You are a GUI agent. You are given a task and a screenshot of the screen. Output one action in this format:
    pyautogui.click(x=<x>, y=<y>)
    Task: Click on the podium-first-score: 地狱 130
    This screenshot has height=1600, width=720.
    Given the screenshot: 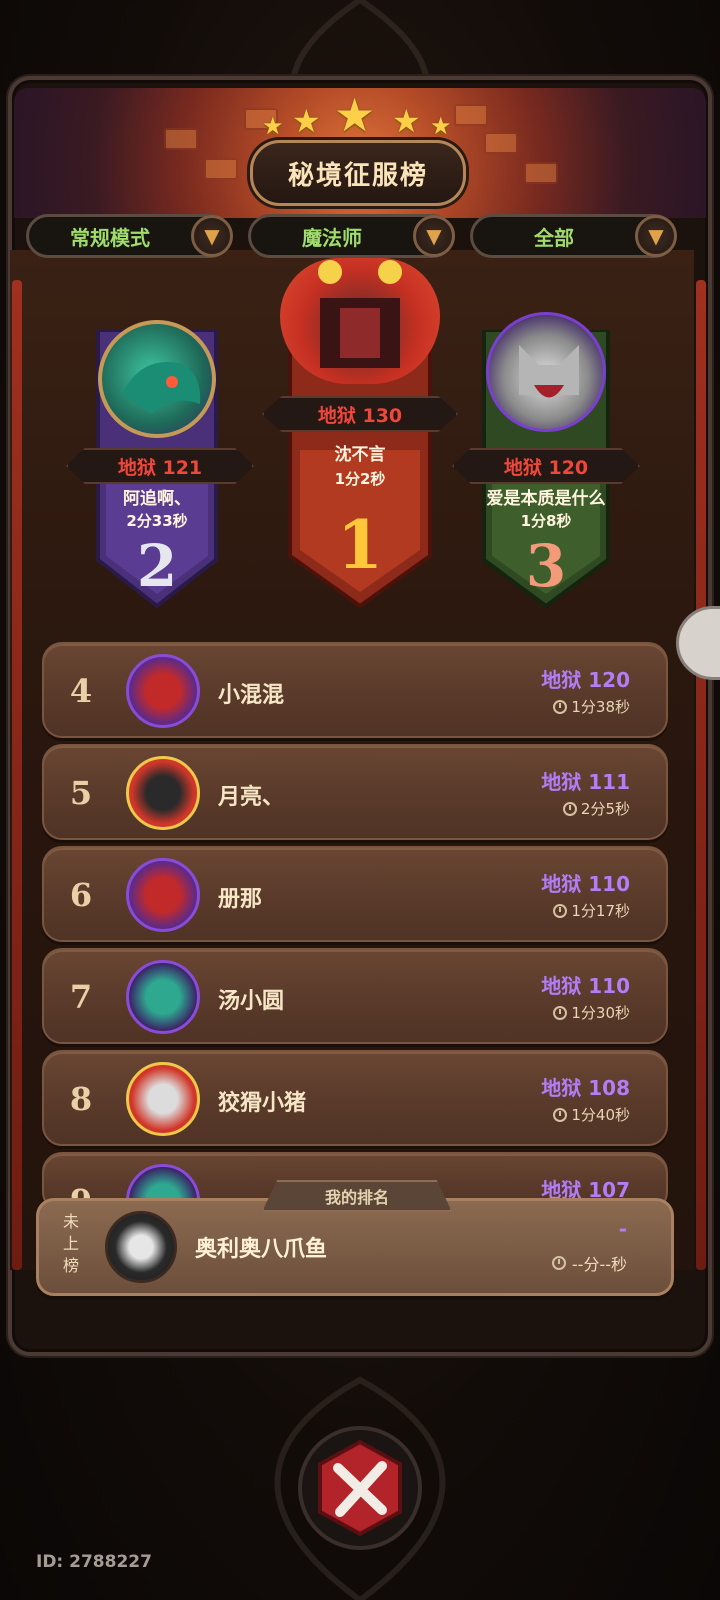 What is the action you would take?
    pyautogui.click(x=360, y=414)
    